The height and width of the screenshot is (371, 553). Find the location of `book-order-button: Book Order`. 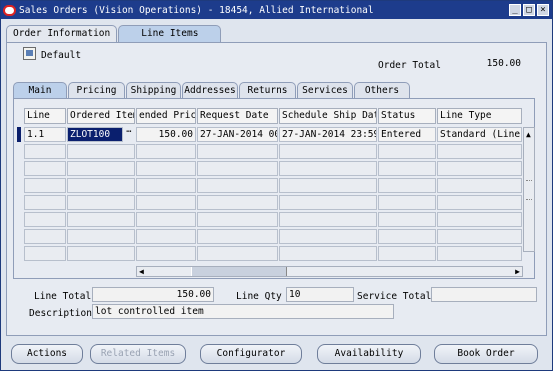

book-order-button: Book Order is located at coordinates (486, 354).